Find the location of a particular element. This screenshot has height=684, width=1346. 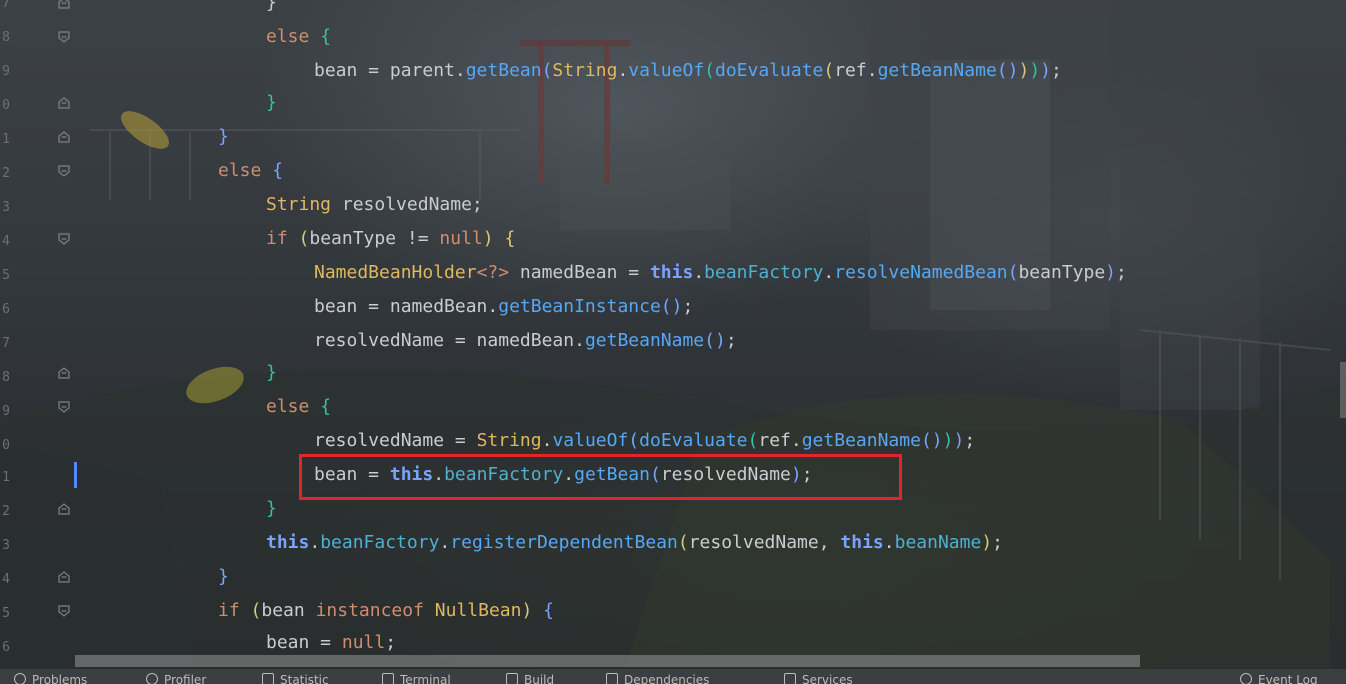

event-log-icon is located at coordinates (1246, 678).